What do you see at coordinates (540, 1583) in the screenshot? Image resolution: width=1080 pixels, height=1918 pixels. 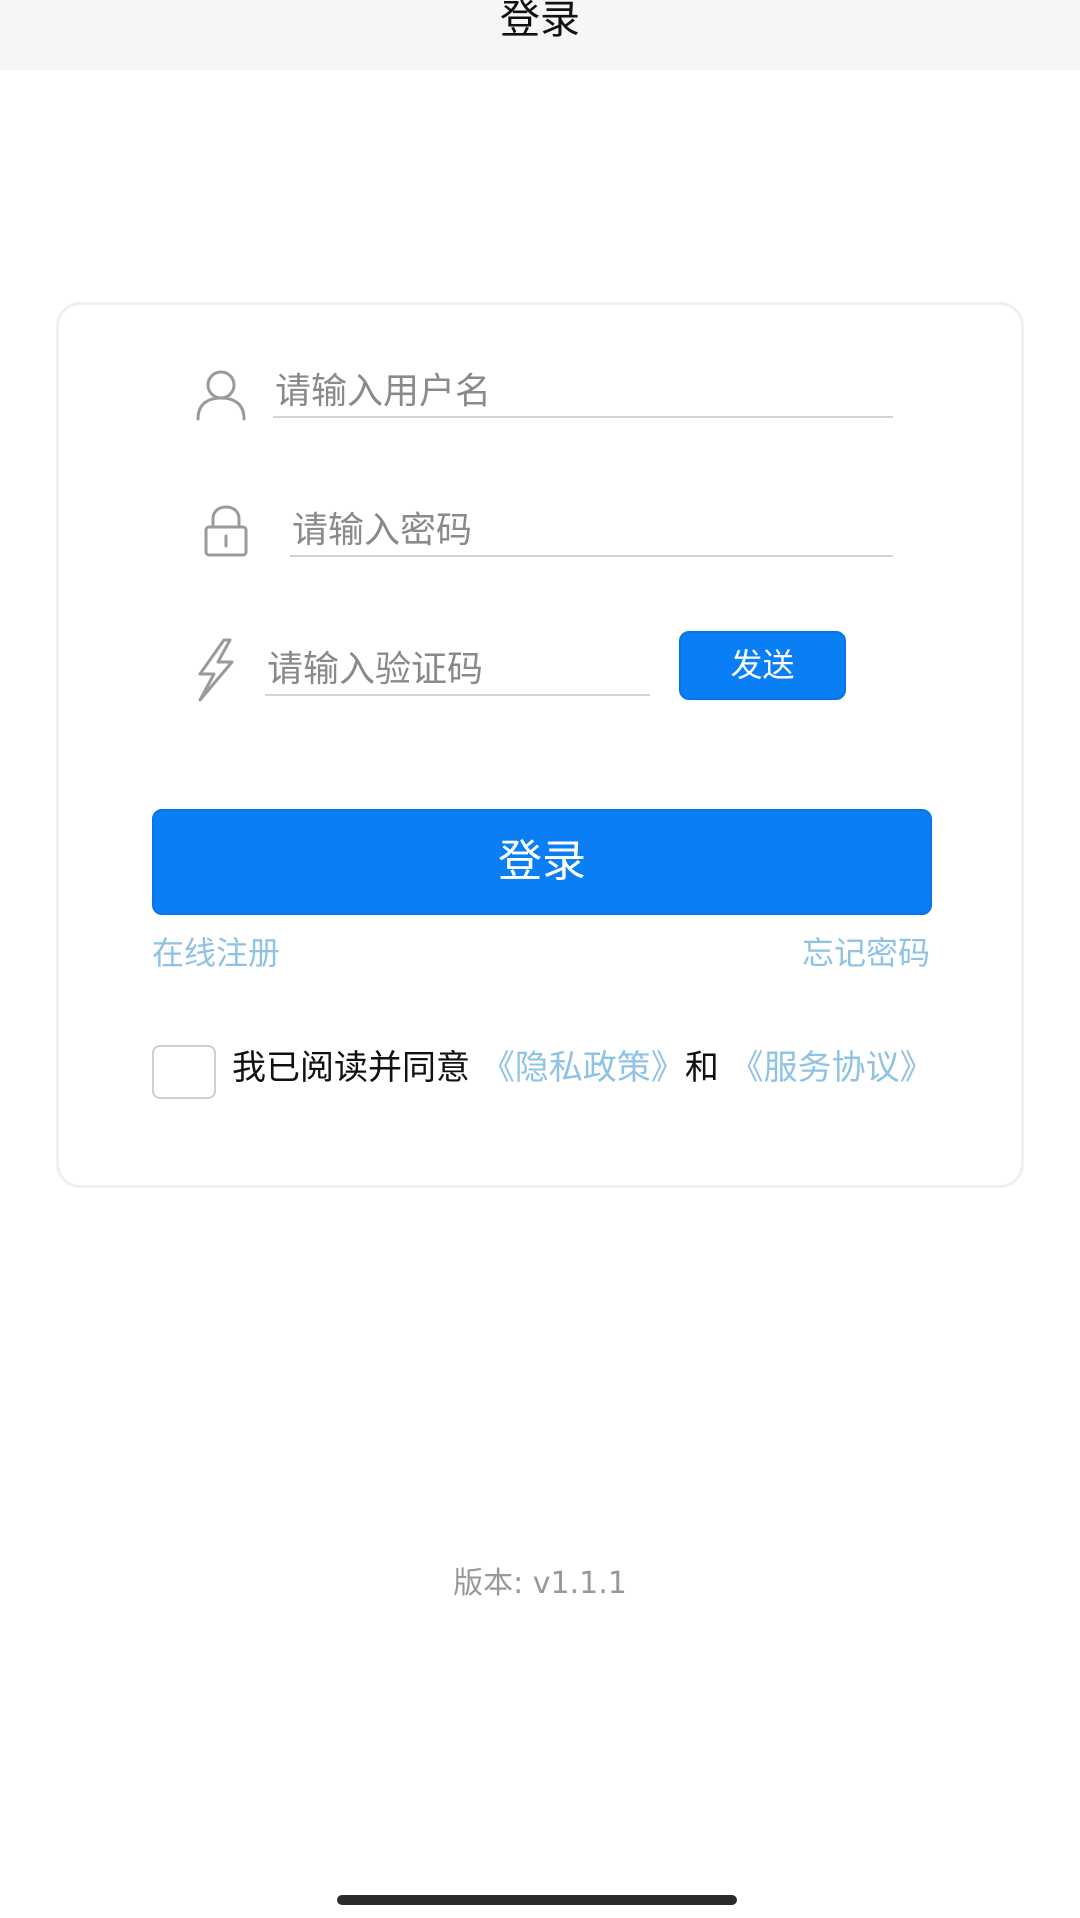 I see `version-label: 版本: v1.1.1` at bounding box center [540, 1583].